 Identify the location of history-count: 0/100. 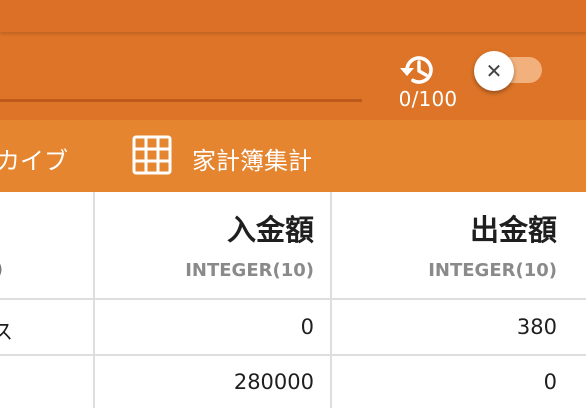
(428, 99).